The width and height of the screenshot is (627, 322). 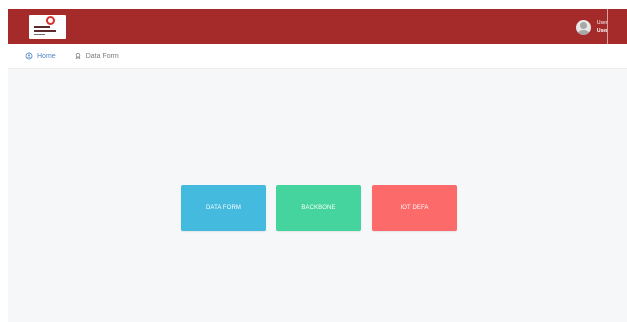 What do you see at coordinates (50, 20) in the screenshot?
I see `logo-mark-icon` at bounding box center [50, 20].